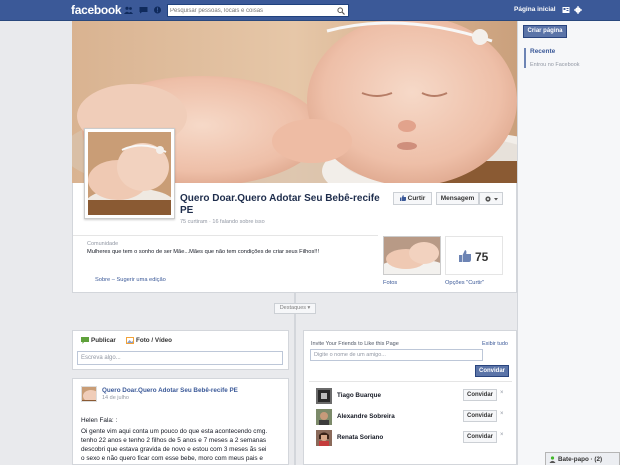 This screenshot has height=465, width=620. I want to click on timeline-nav: Recente Entrou no Facebook, so click(569, 58).